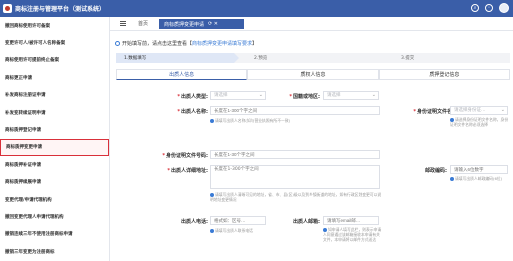 The image size is (513, 261). Describe the element at coordinates (192, 97) in the screenshot. I see `pledgor-type-label: *出质人类型:` at that location.